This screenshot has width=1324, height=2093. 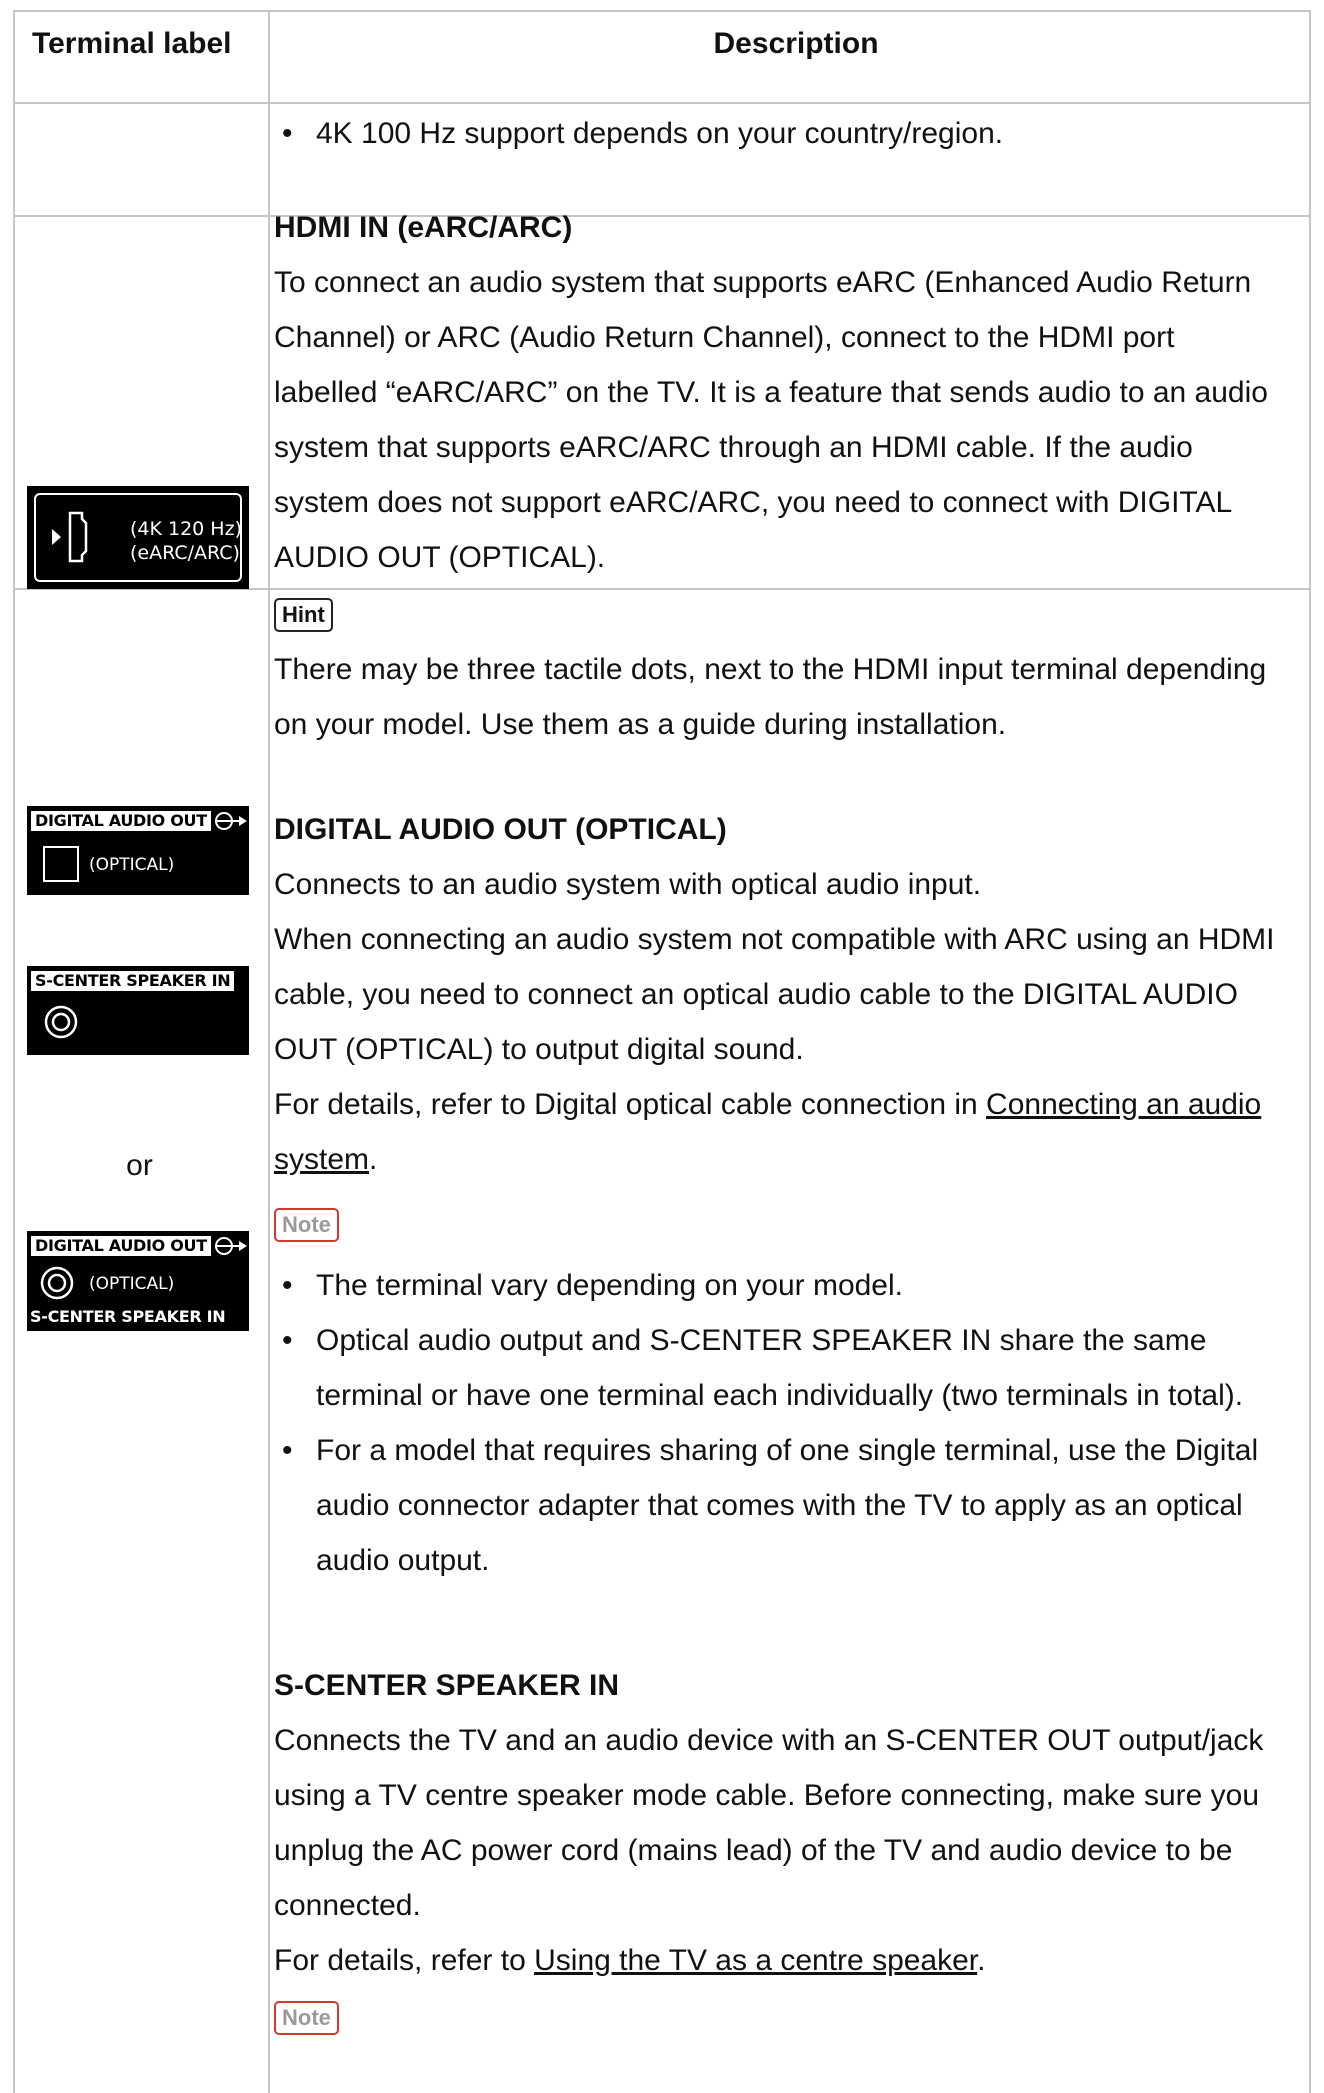 What do you see at coordinates (423, 227) in the screenshot?
I see `hdmi-heading: HDMI IN (eARC/ARC)` at bounding box center [423, 227].